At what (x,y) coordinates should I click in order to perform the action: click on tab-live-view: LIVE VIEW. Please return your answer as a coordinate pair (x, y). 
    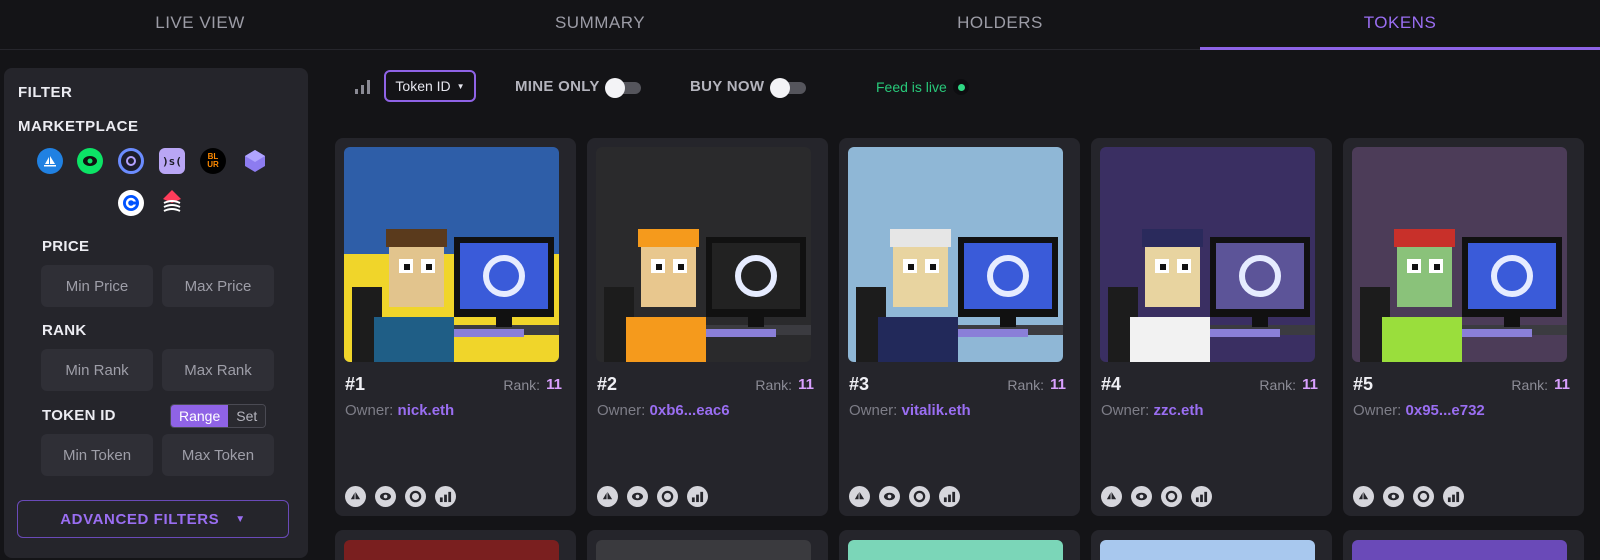
    Looking at the image, I should click on (200, 24).